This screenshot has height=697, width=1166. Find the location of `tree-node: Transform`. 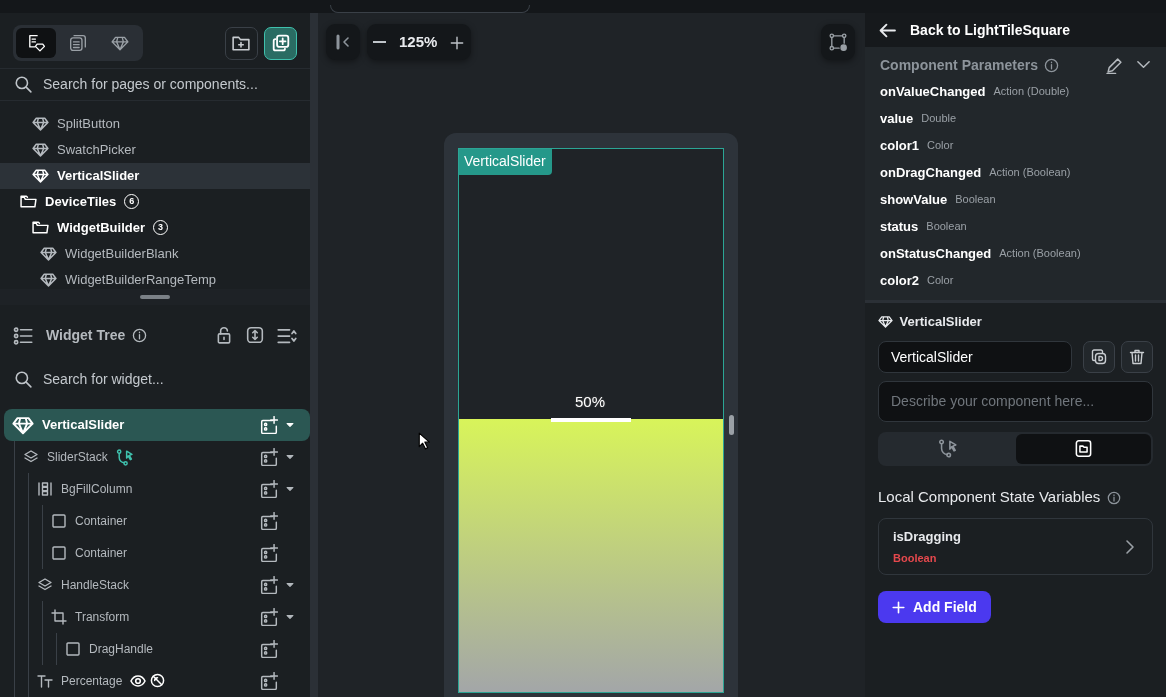

tree-node: Transform is located at coordinates (176, 617).